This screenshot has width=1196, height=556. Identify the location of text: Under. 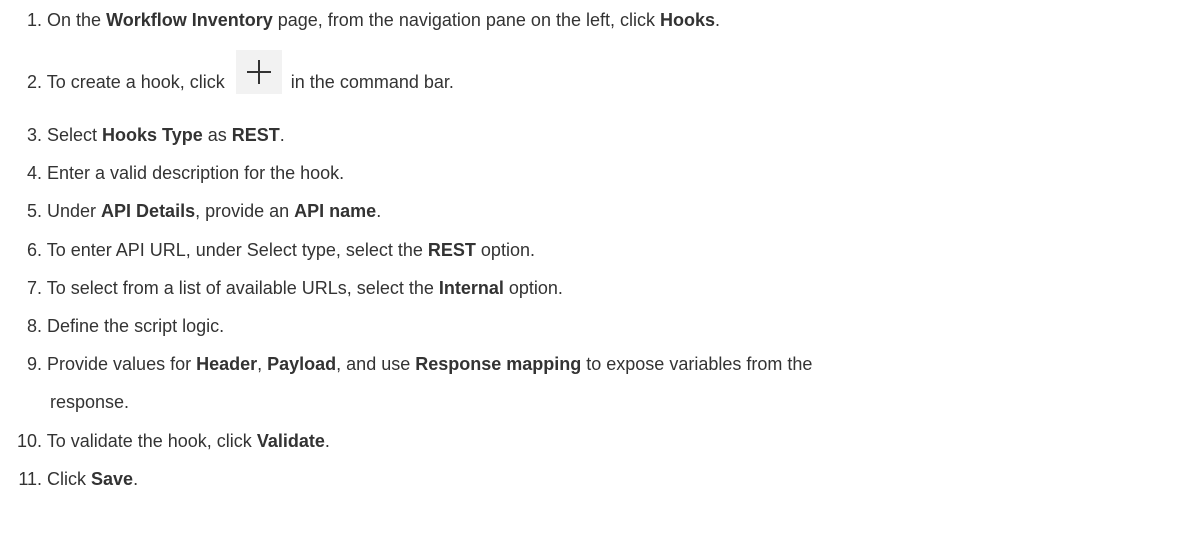
(74, 211).